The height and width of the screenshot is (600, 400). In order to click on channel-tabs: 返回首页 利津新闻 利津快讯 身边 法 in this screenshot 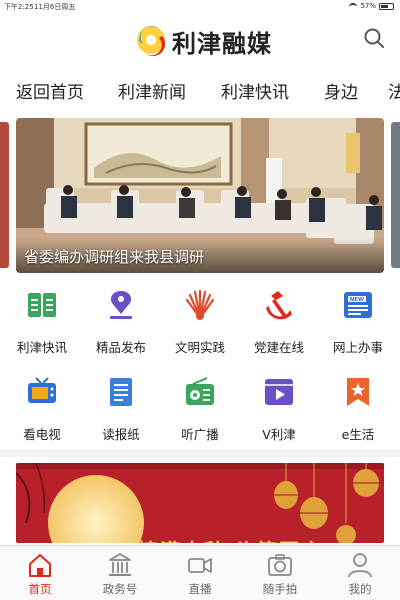, I will do `click(200, 88)`.